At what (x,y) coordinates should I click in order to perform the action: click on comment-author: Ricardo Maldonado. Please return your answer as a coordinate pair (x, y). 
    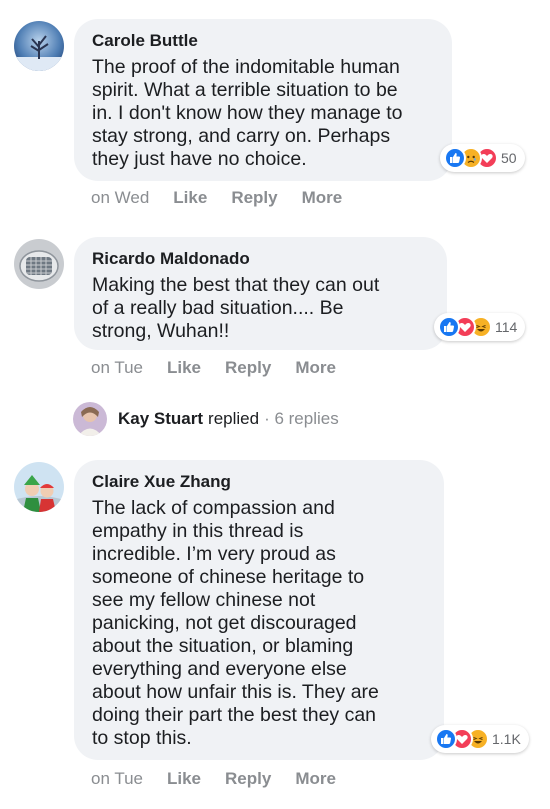
    Looking at the image, I should click on (260, 259).